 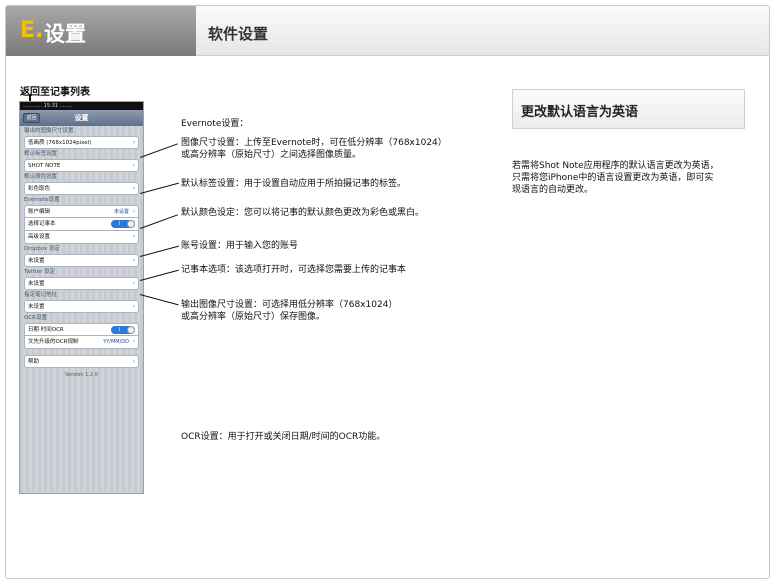 What do you see at coordinates (46, 330) in the screenshot?
I see `phone-row-label: 日期·时间OCR` at bounding box center [46, 330].